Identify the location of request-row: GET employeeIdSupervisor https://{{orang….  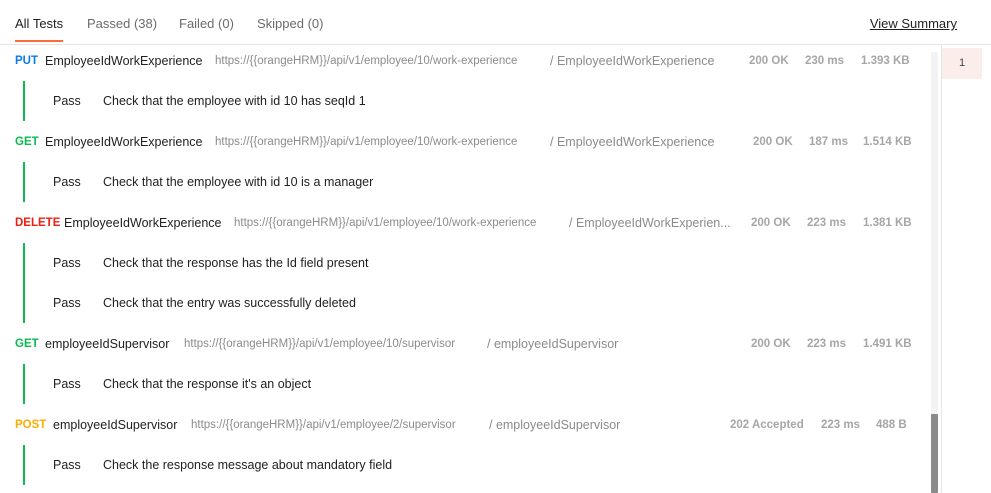
(465, 344).